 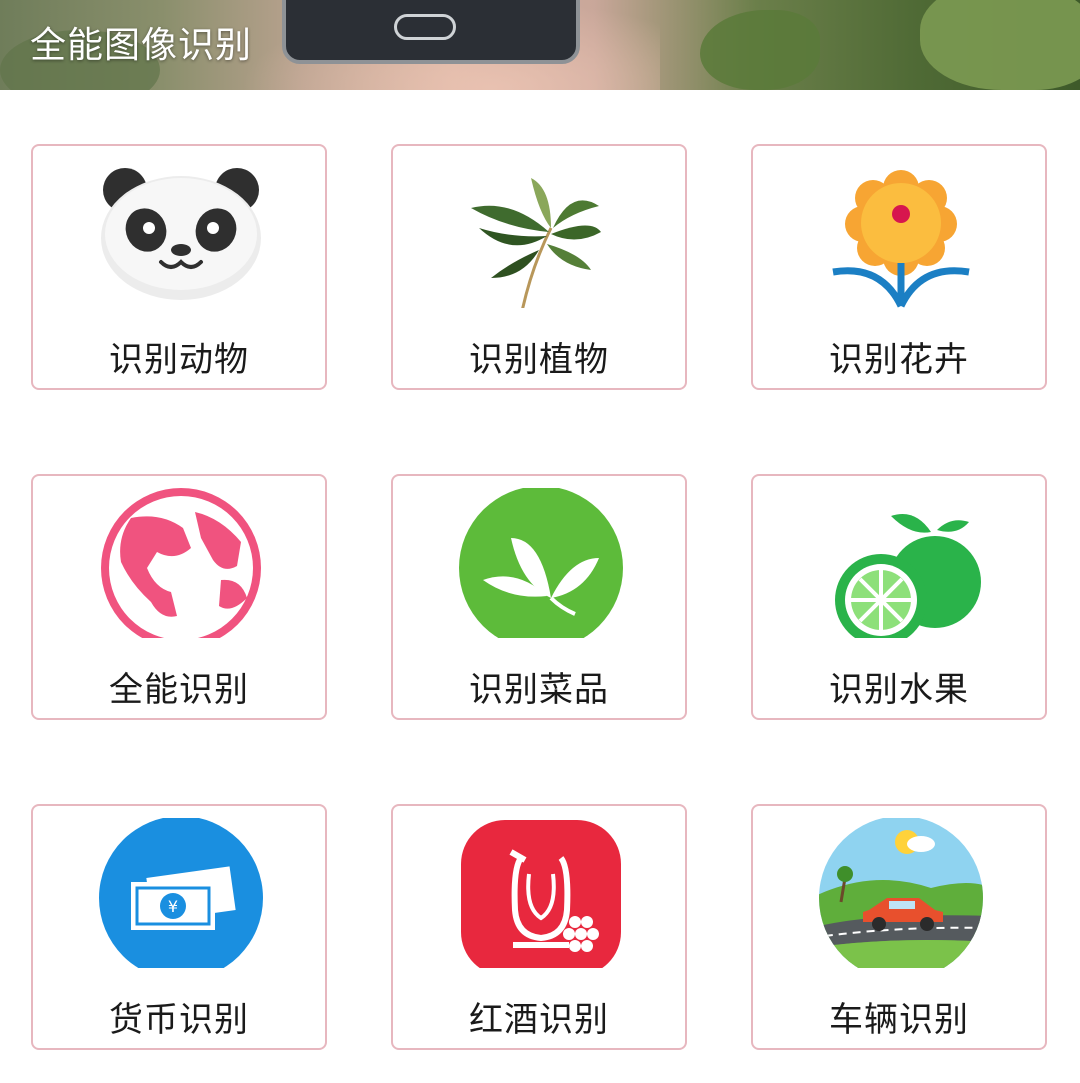 I want to click on header-banner: 全能图像识别, so click(x=540, y=45).